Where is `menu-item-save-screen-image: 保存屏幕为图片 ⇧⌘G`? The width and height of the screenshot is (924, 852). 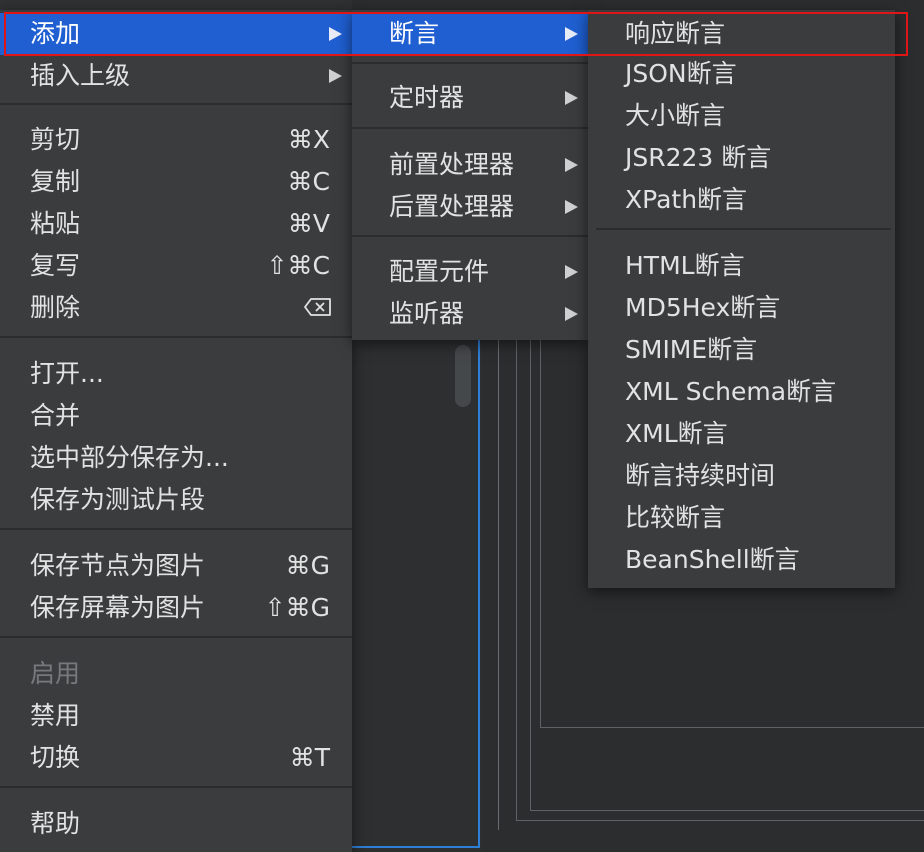 menu-item-save-screen-image: 保存屏幕为图片 ⇧⌘G is located at coordinates (176, 608).